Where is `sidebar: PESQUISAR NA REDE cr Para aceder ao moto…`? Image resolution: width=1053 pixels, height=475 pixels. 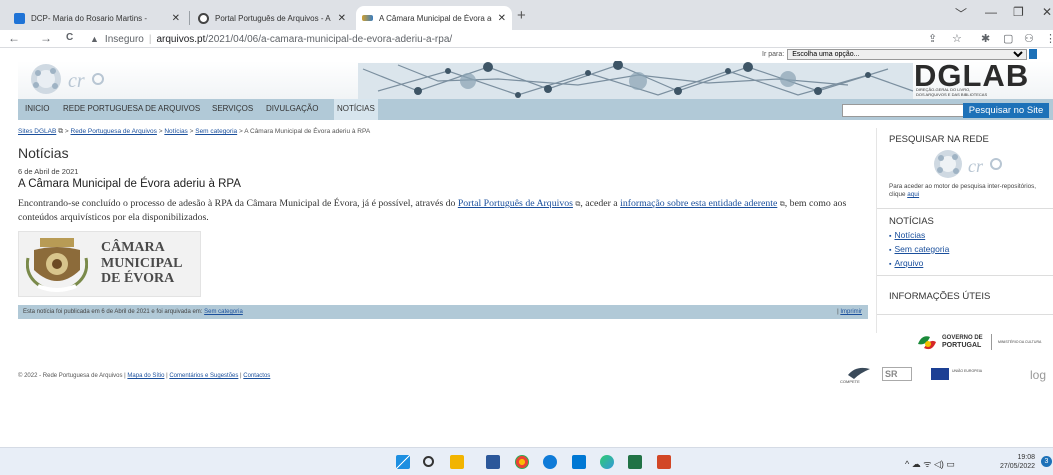
sidebar: PESQUISAR NA REDE cr Para aceder ao moto… is located at coordinates (964, 230).